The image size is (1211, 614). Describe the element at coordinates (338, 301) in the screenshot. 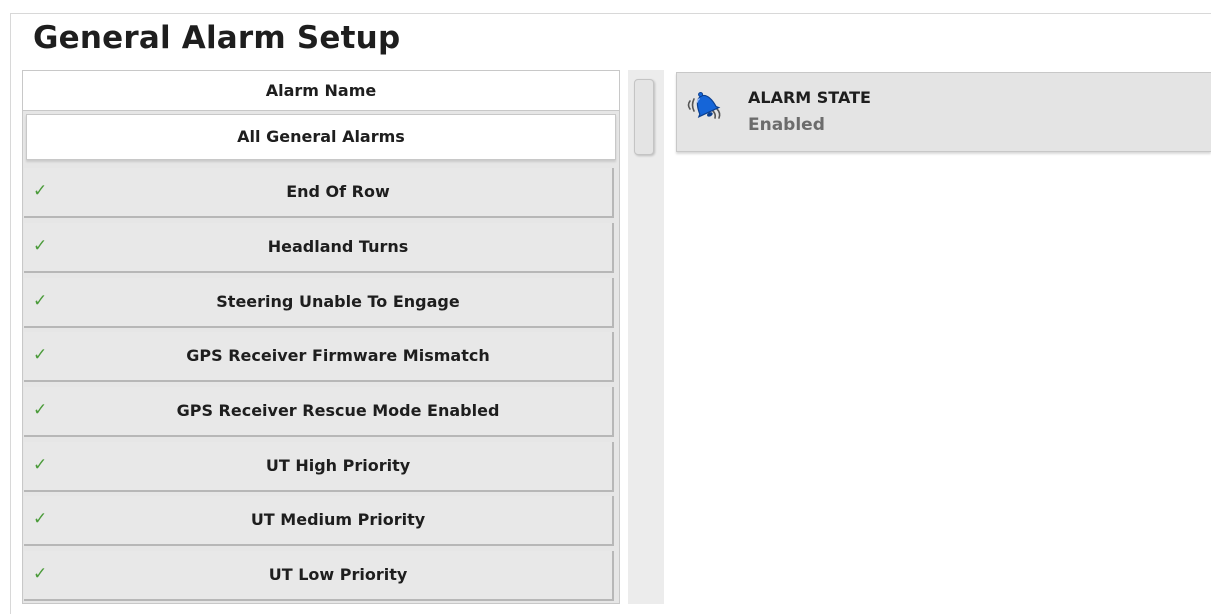

I see `alarm-row-label: Steering Unable To Engage` at that location.